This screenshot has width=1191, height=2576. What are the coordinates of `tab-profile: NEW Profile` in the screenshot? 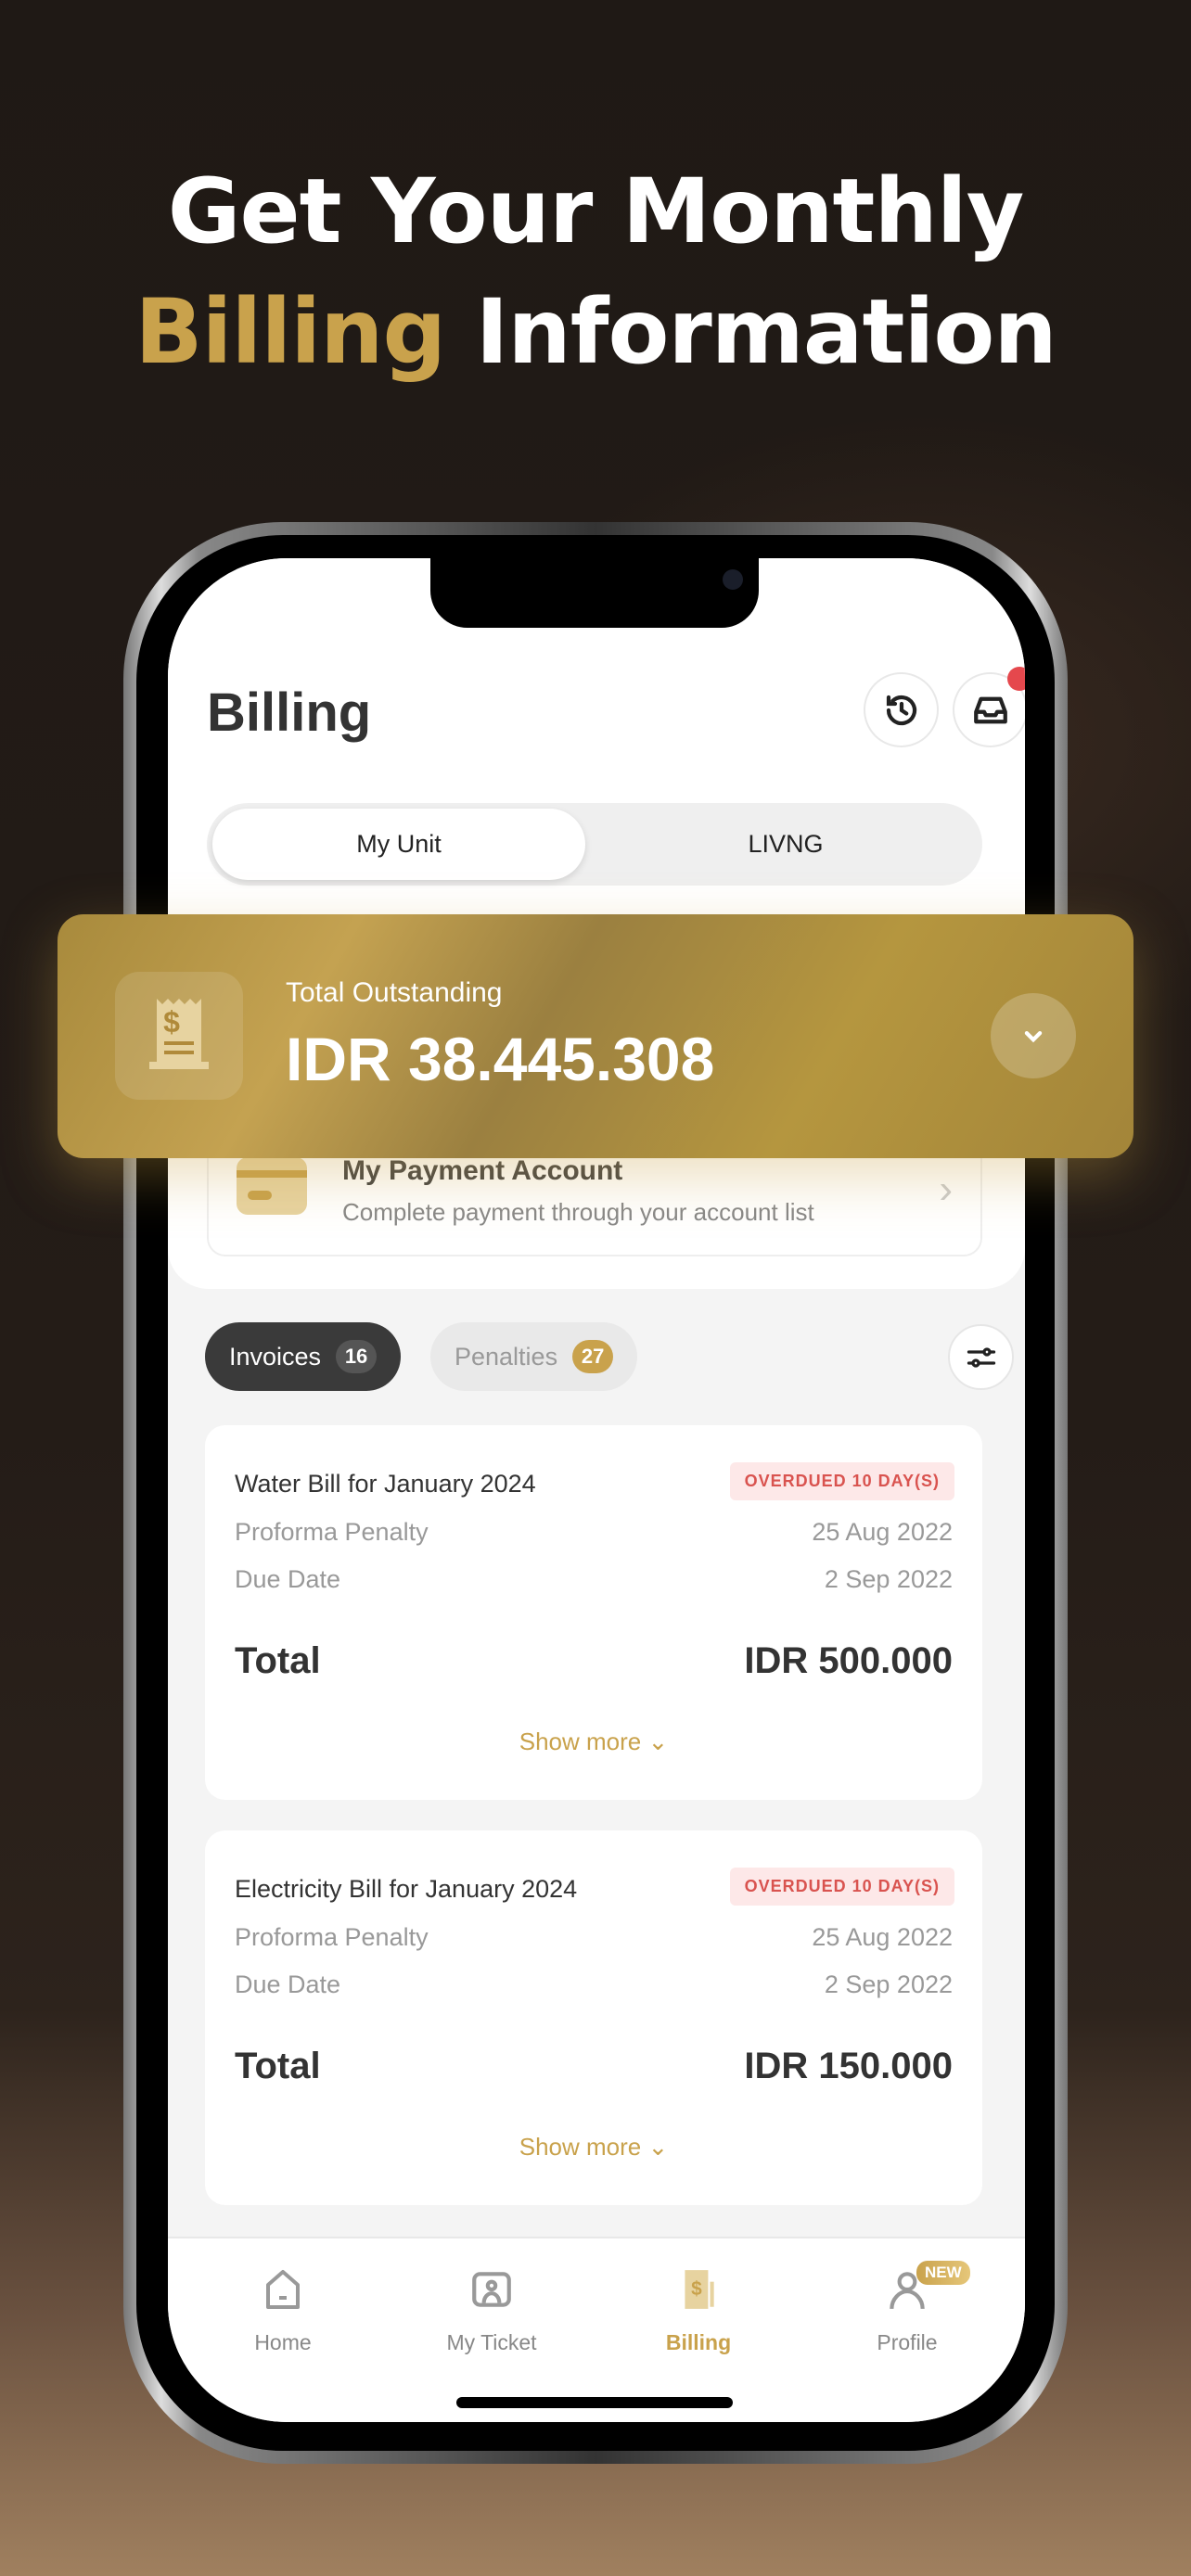 It's located at (907, 2308).